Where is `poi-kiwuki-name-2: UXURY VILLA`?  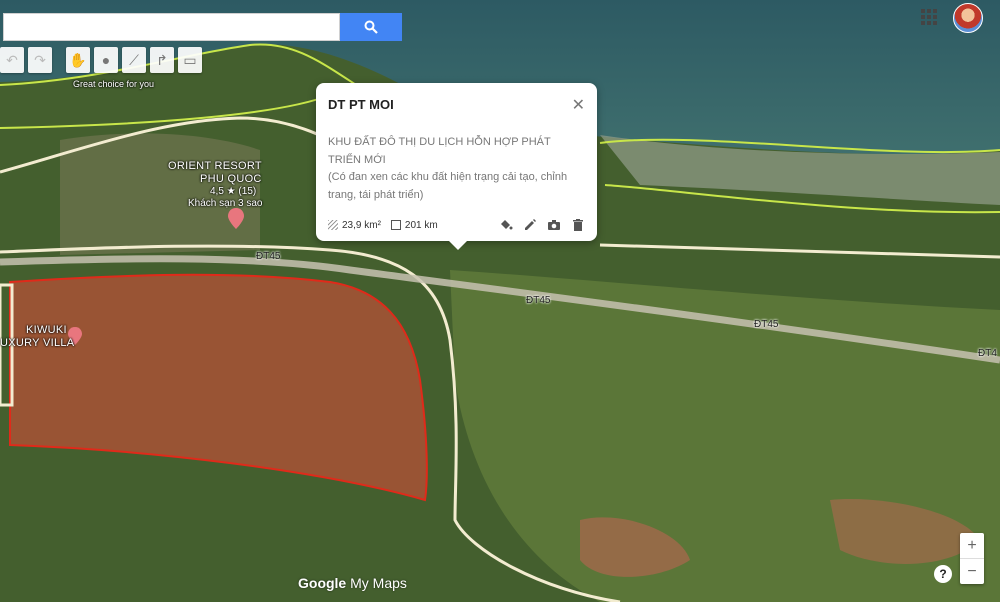
poi-kiwuki-name-2: UXURY VILLA is located at coordinates (37, 343).